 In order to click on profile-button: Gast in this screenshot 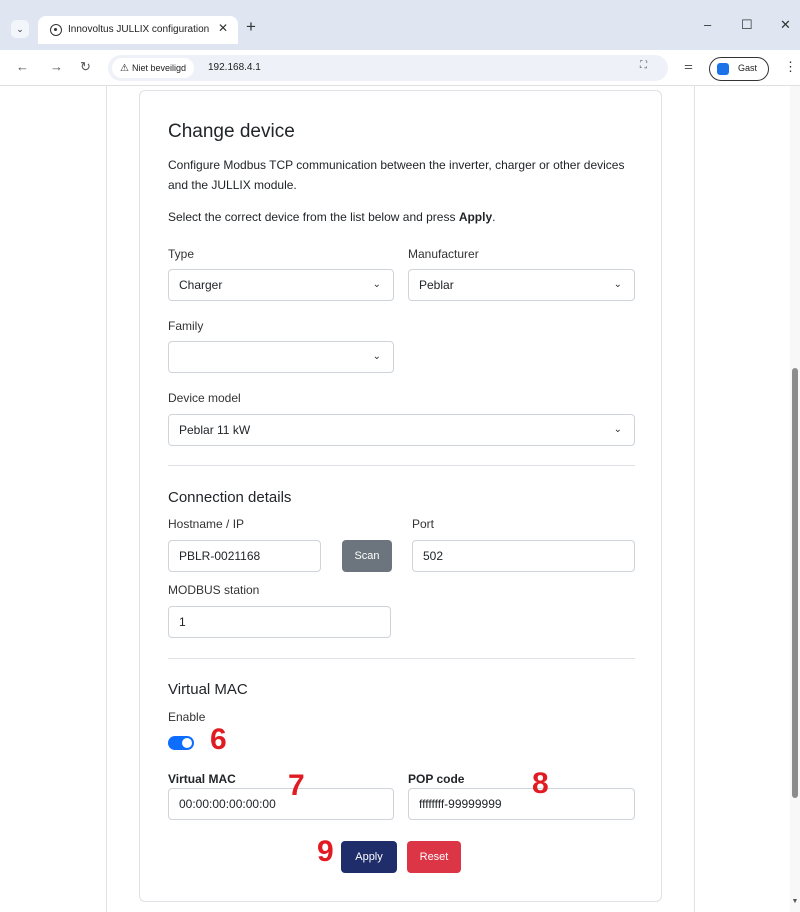, I will do `click(739, 69)`.